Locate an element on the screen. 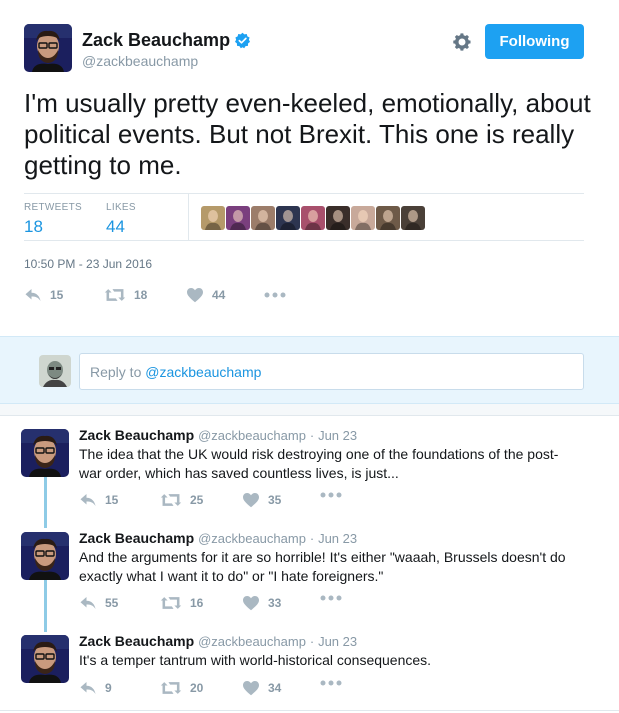  bottom-divider is located at coordinates (309, 710).